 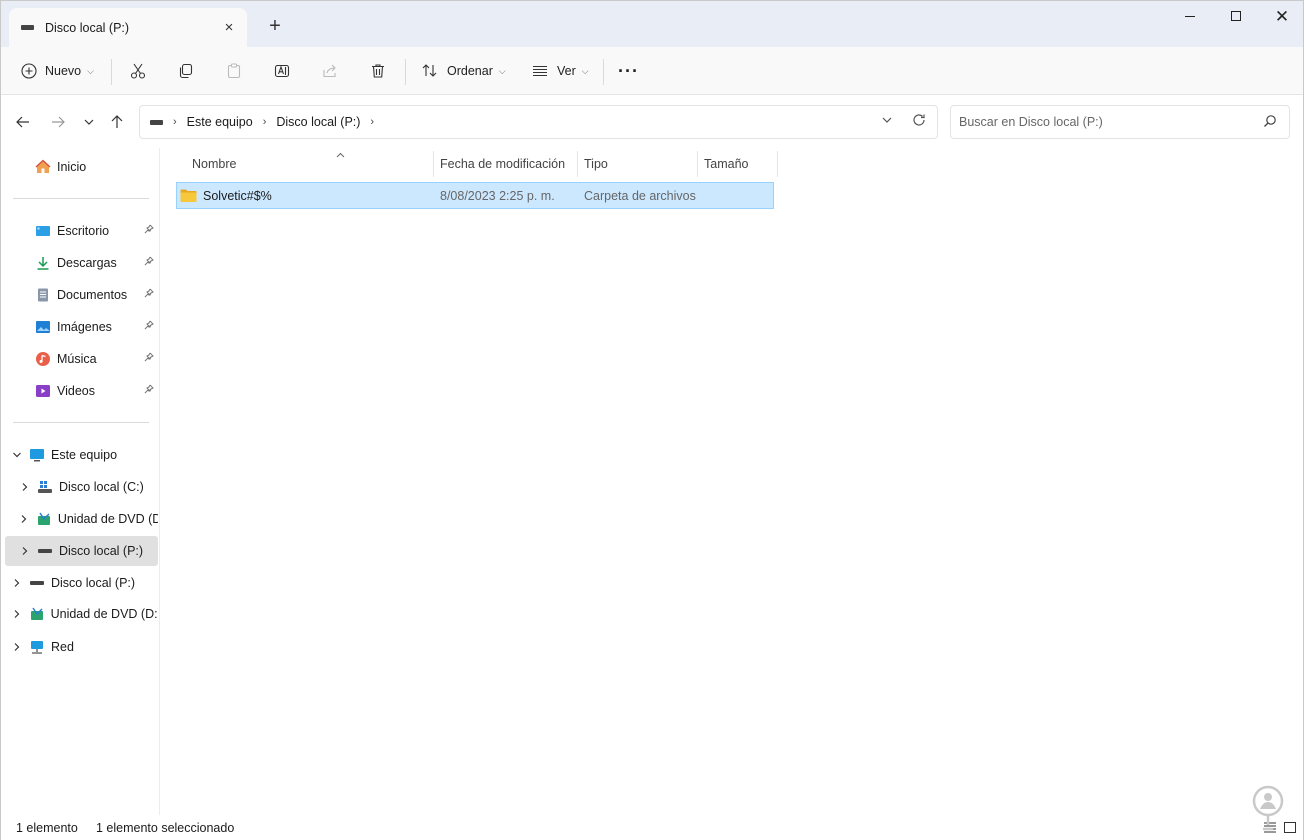 What do you see at coordinates (305, 195) in the screenshot?
I see `file-name-cell: Solvetic#$%` at bounding box center [305, 195].